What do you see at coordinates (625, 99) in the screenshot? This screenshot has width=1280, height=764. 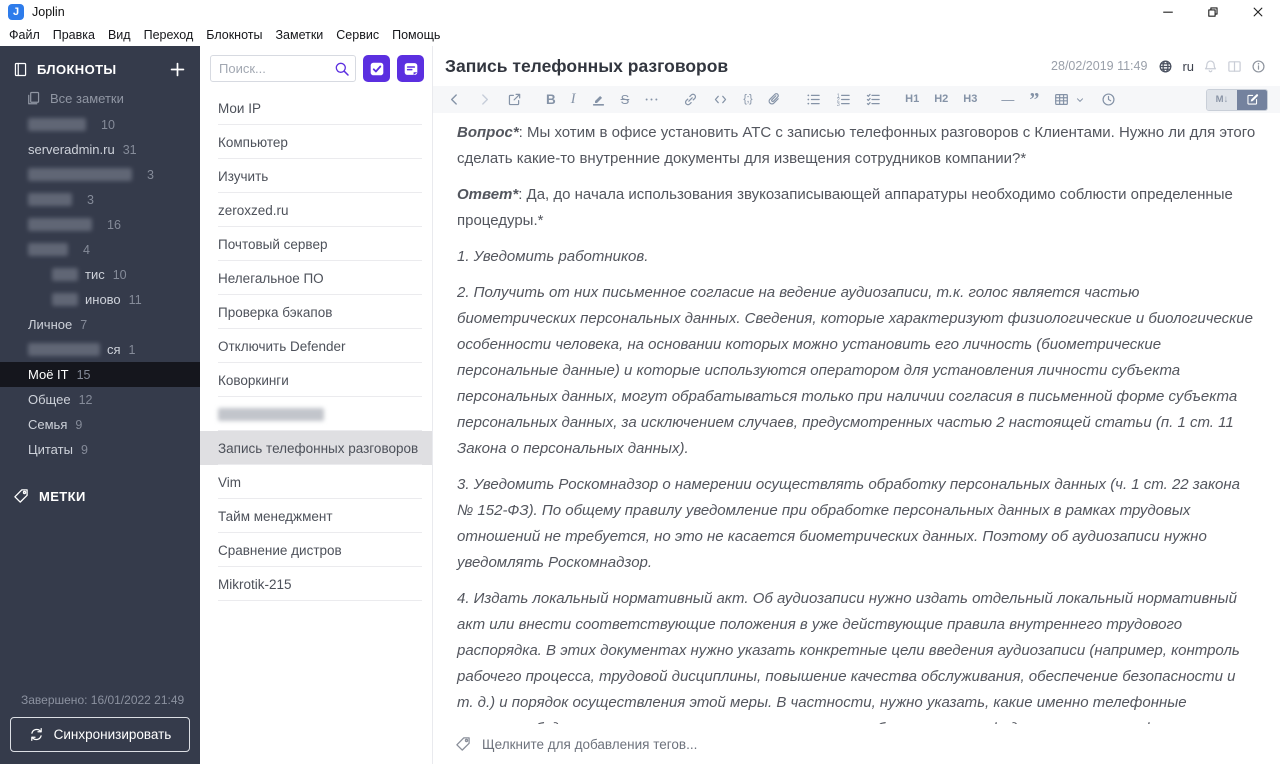 I see `strikethrough-button: S` at bounding box center [625, 99].